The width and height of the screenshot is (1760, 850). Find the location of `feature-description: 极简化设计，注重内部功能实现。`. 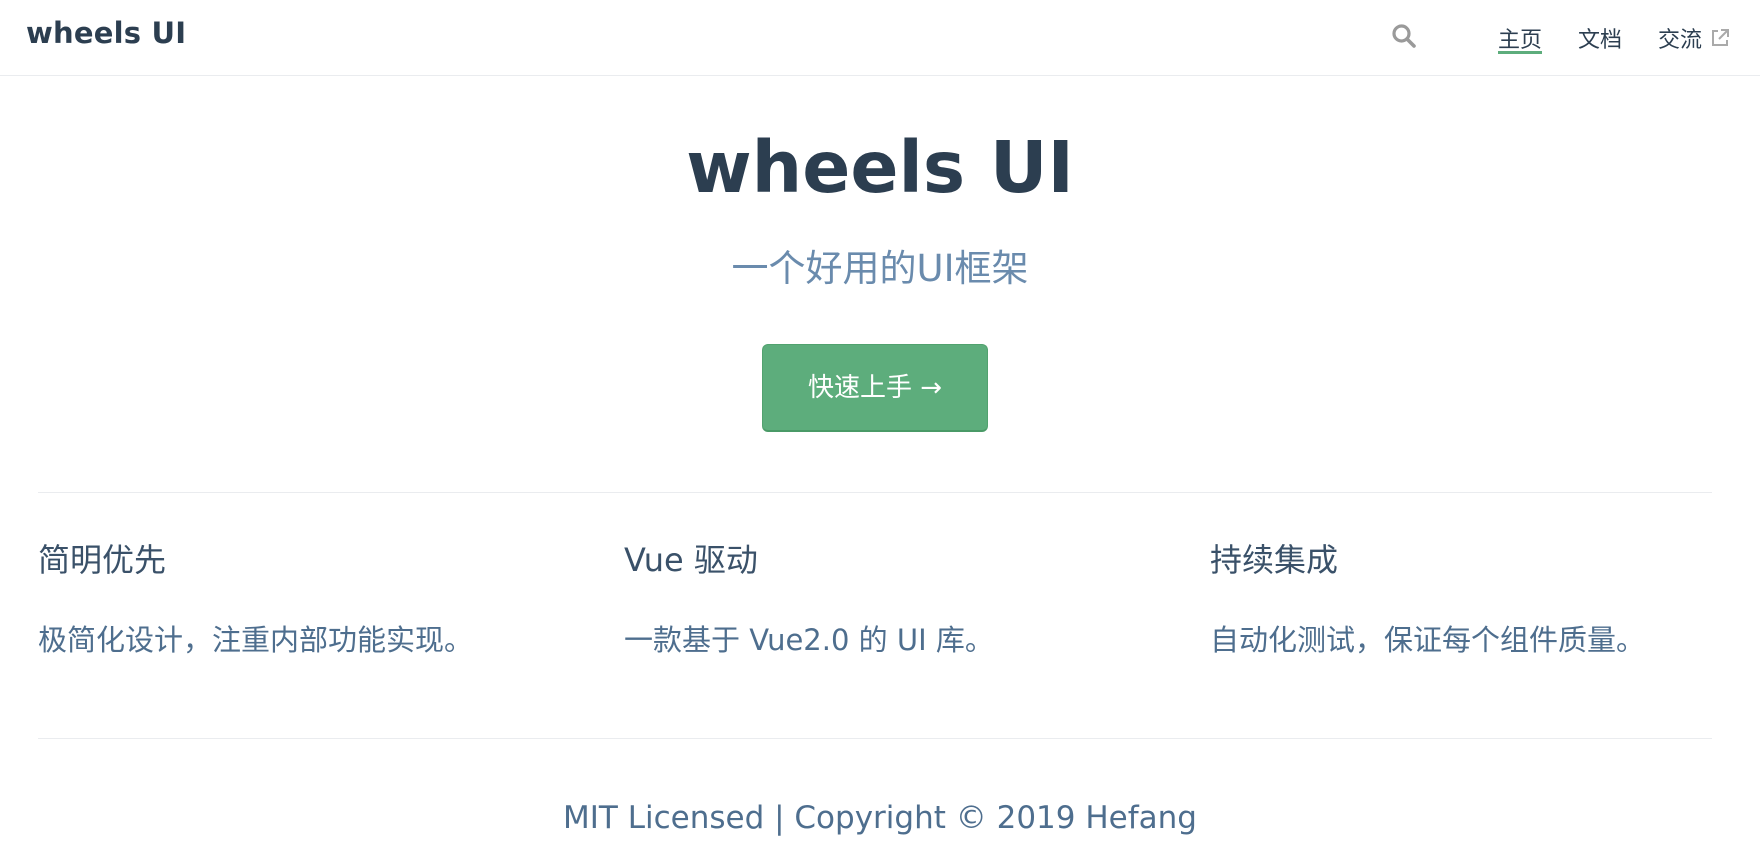

feature-description: 极简化设计，注重内部功能实现。 is located at coordinates (256, 640).